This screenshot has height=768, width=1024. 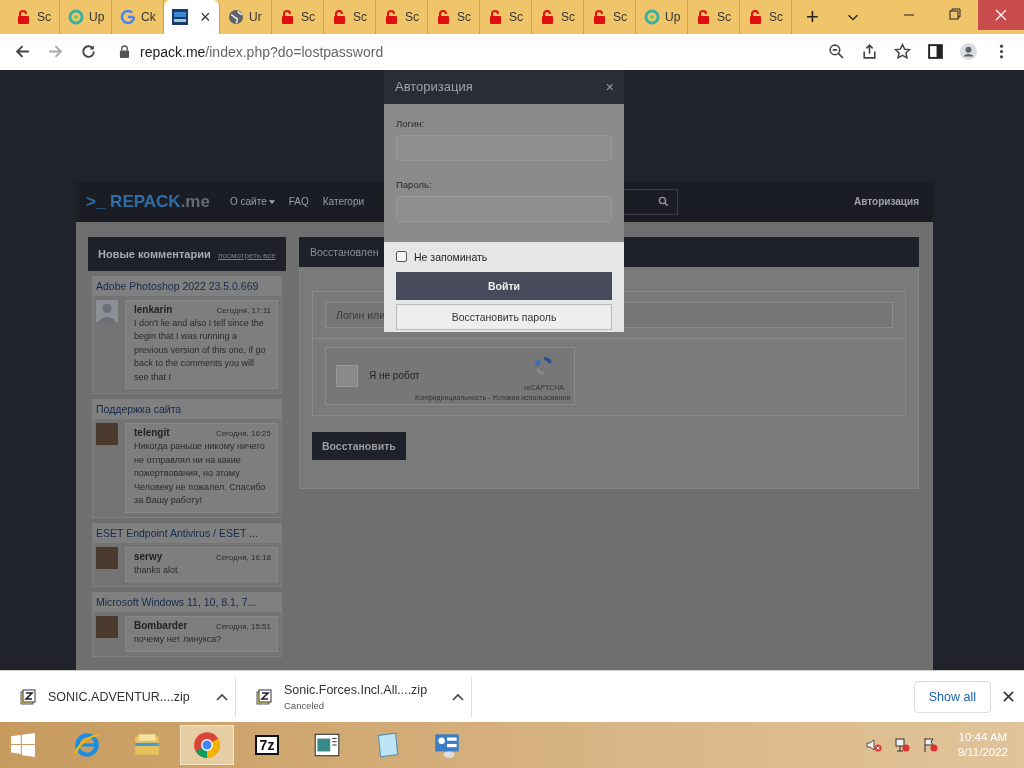 I want to click on comment-text: почему нет линукса?, so click(x=178, y=640).